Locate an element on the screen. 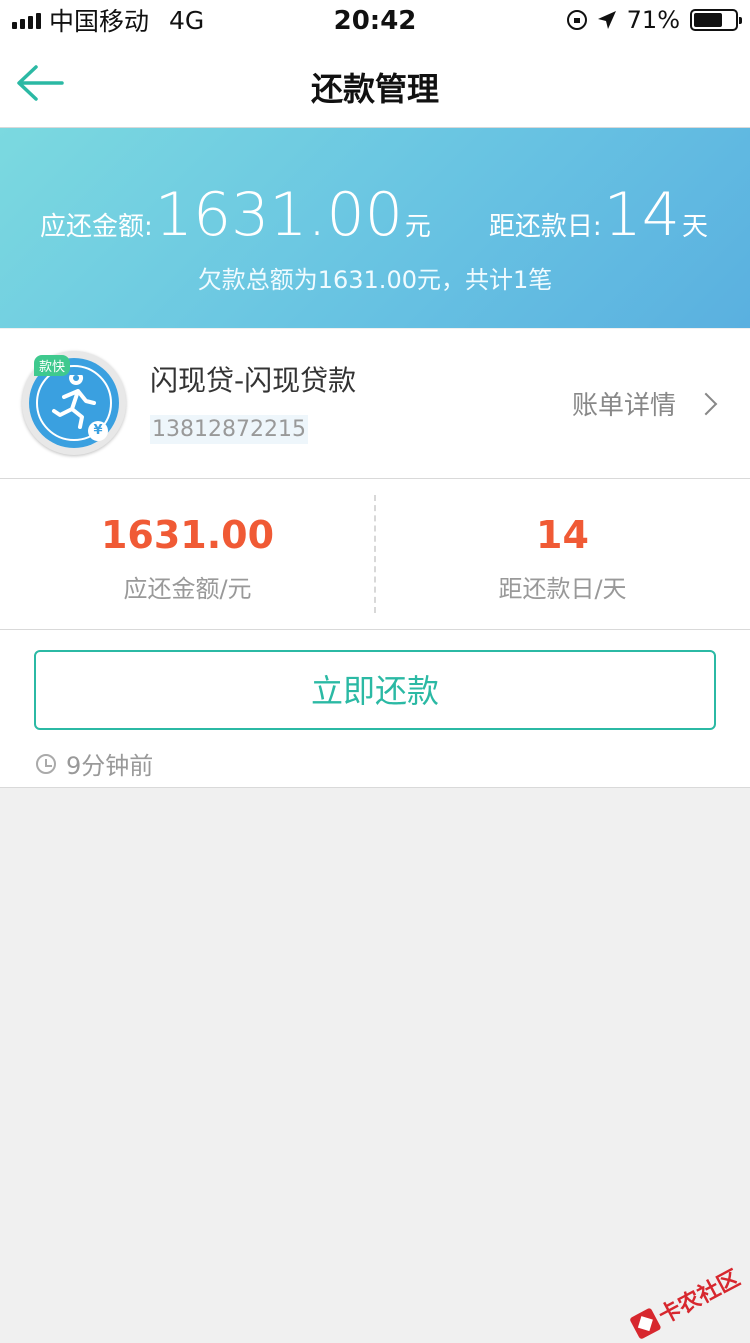  stat-amount-value: 1631.00 is located at coordinates (187, 535).